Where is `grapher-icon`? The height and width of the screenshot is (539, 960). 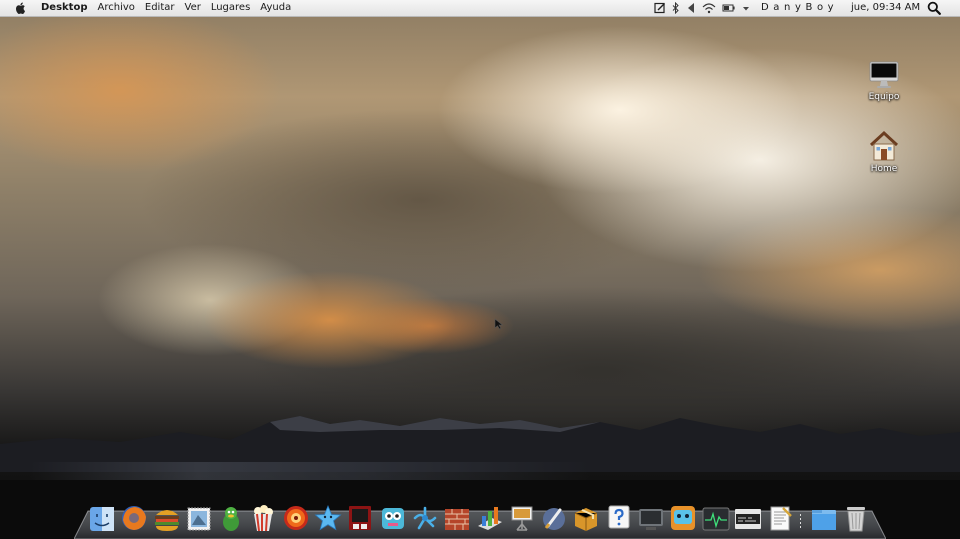 grapher-icon is located at coordinates (489, 518).